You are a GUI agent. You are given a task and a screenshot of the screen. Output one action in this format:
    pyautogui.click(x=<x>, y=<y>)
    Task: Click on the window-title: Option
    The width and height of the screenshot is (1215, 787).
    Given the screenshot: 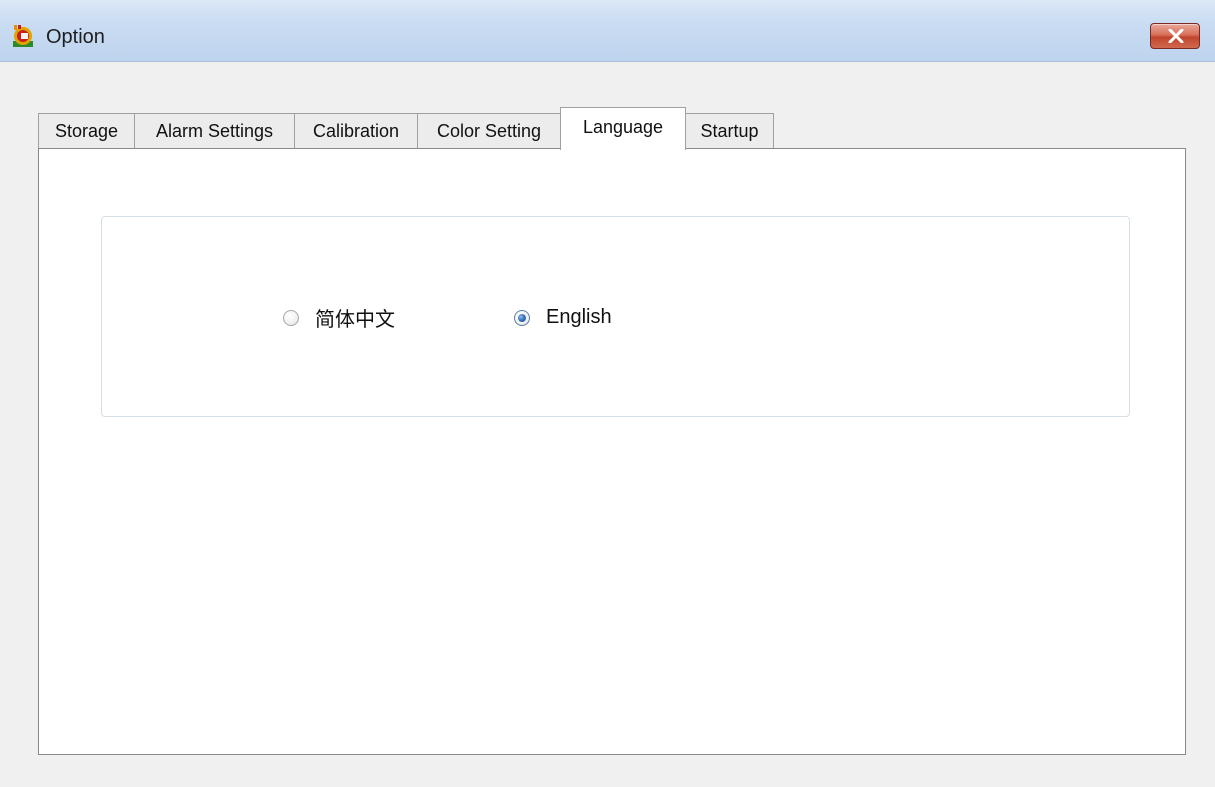 What is the action you would take?
    pyautogui.click(x=75, y=37)
    